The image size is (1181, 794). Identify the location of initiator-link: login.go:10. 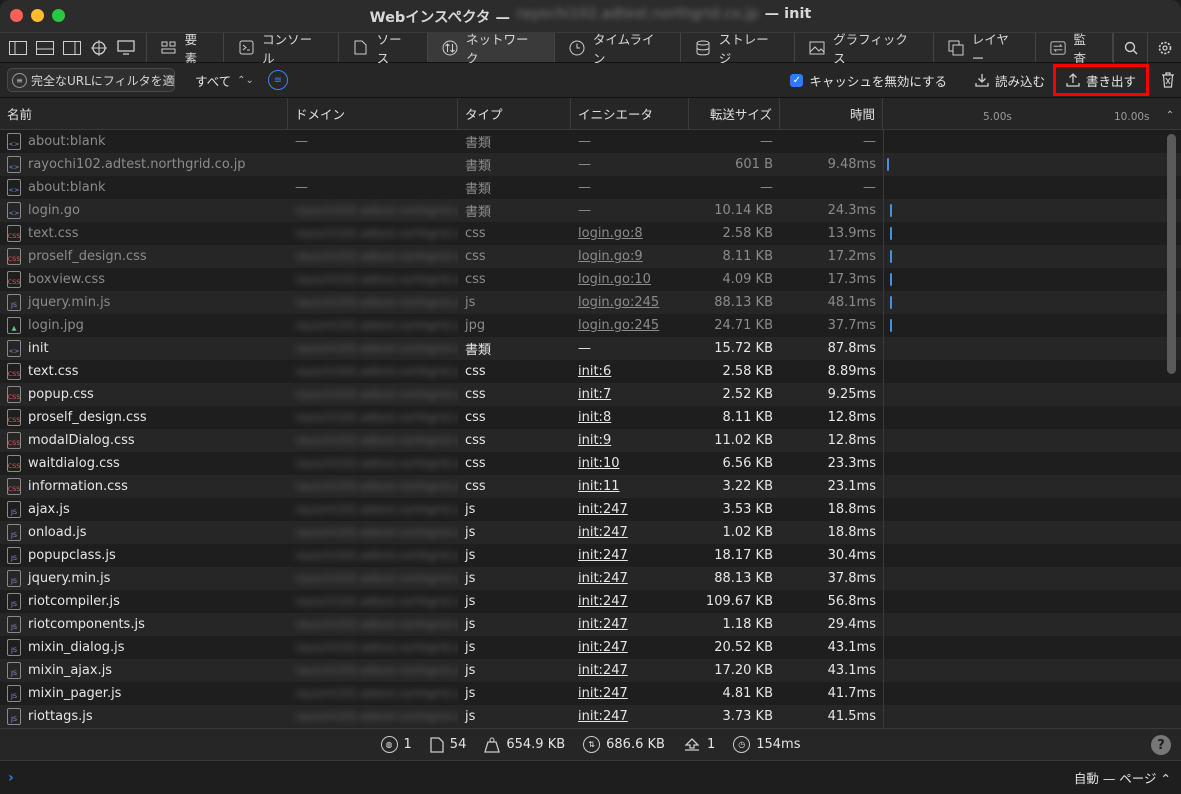
(614, 279).